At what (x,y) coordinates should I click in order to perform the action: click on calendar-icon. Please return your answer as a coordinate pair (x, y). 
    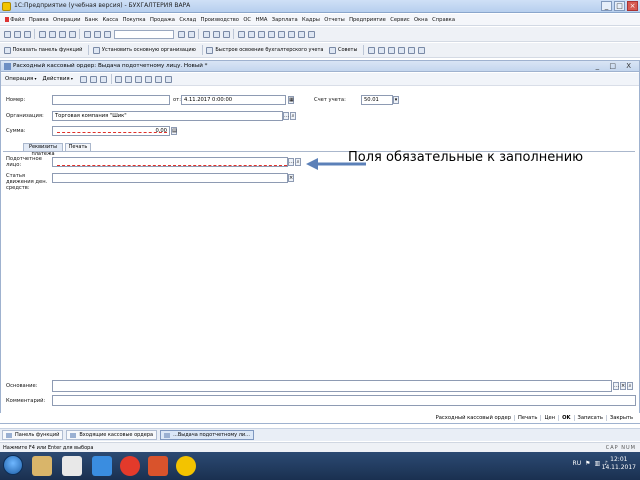
    Looking at the image, I should click on (216, 34).